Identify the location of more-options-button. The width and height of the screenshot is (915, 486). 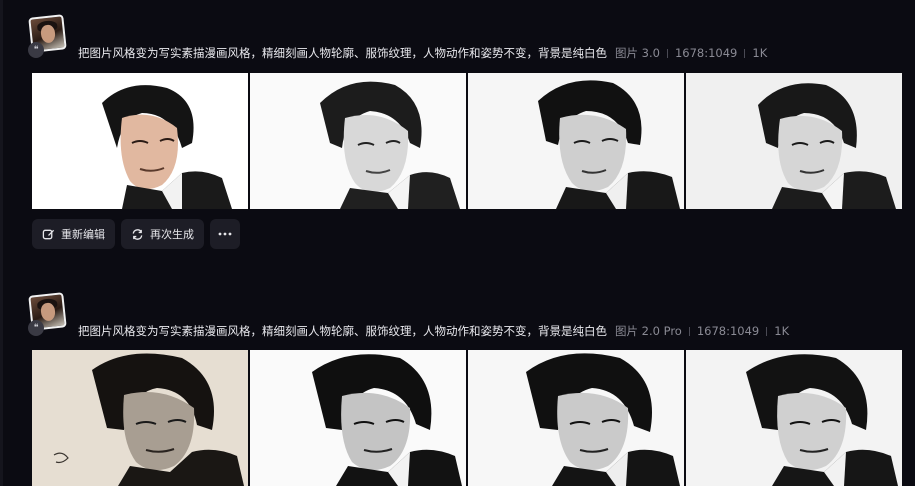
(225, 234).